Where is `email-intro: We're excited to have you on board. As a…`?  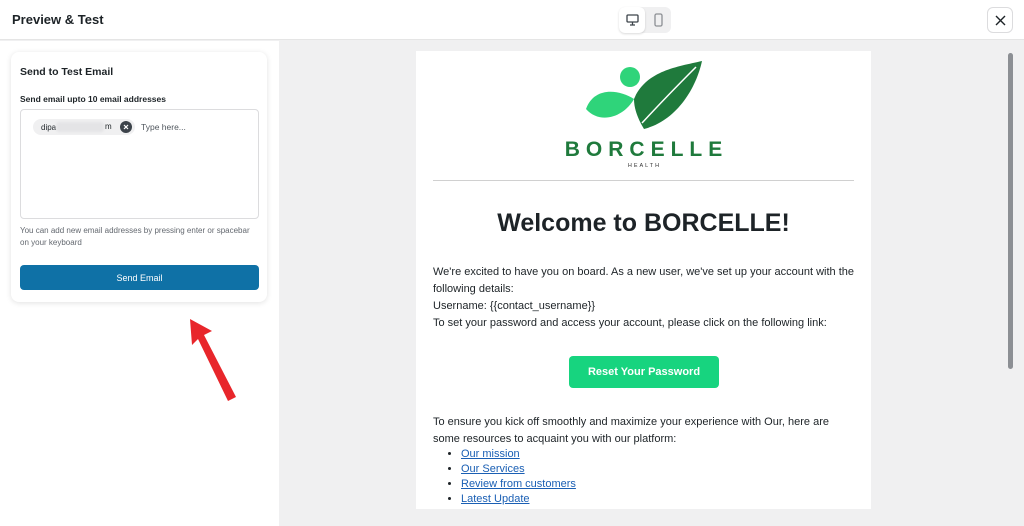
email-intro: We're excited to have you on board. As a… is located at coordinates (645, 298).